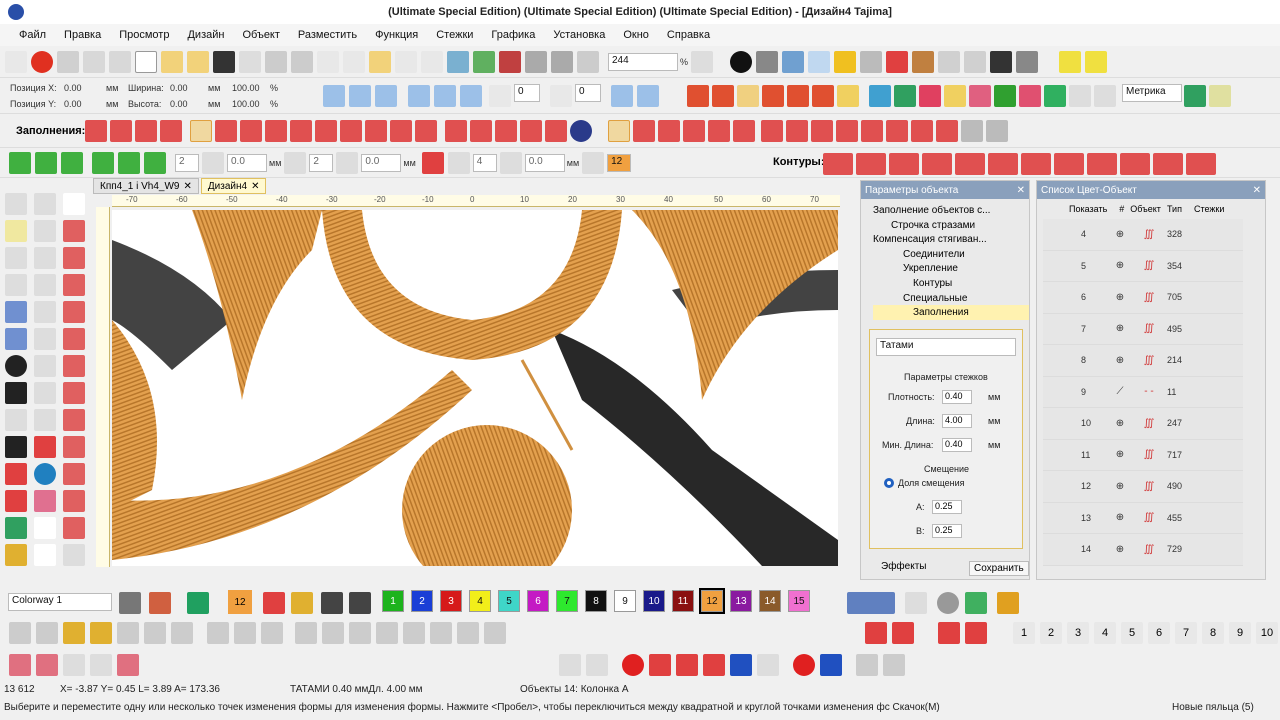 The width and height of the screenshot is (1280, 720). Describe the element at coordinates (930, 96) in the screenshot. I see `shapes-icon` at that location.